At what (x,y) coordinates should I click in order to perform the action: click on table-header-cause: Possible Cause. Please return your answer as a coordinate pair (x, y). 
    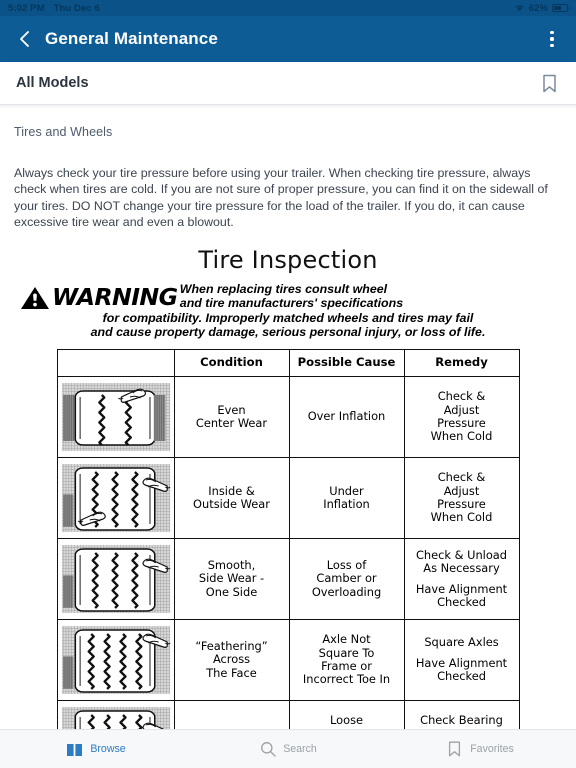
    Looking at the image, I should click on (346, 363).